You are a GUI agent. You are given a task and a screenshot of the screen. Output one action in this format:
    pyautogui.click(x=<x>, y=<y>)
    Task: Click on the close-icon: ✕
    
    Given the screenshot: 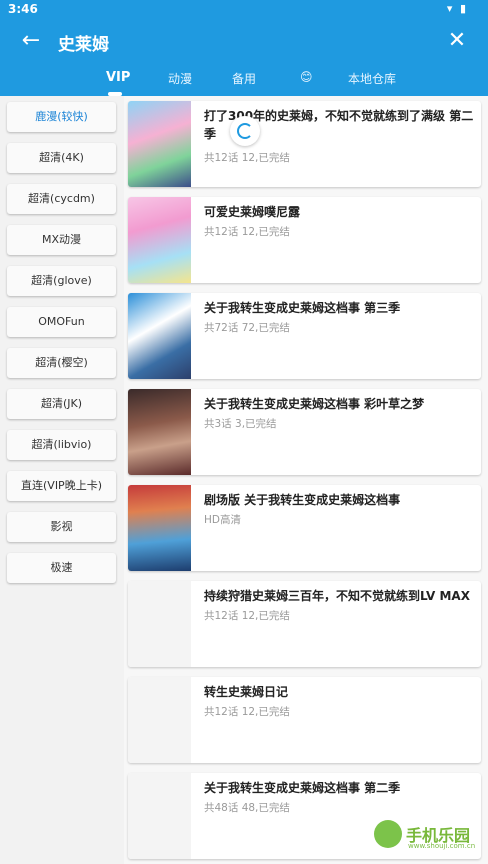 What is the action you would take?
    pyautogui.click(x=457, y=41)
    